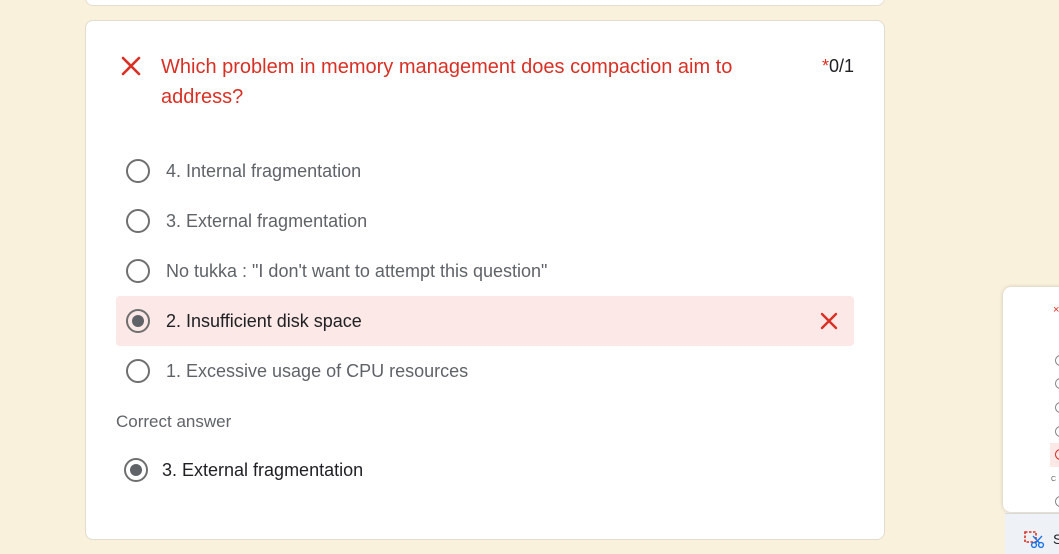 This screenshot has width=1059, height=554. Describe the element at coordinates (485, 321) in the screenshot. I see `option-row-selected-wrong: 2. Insufficient disk space` at that location.